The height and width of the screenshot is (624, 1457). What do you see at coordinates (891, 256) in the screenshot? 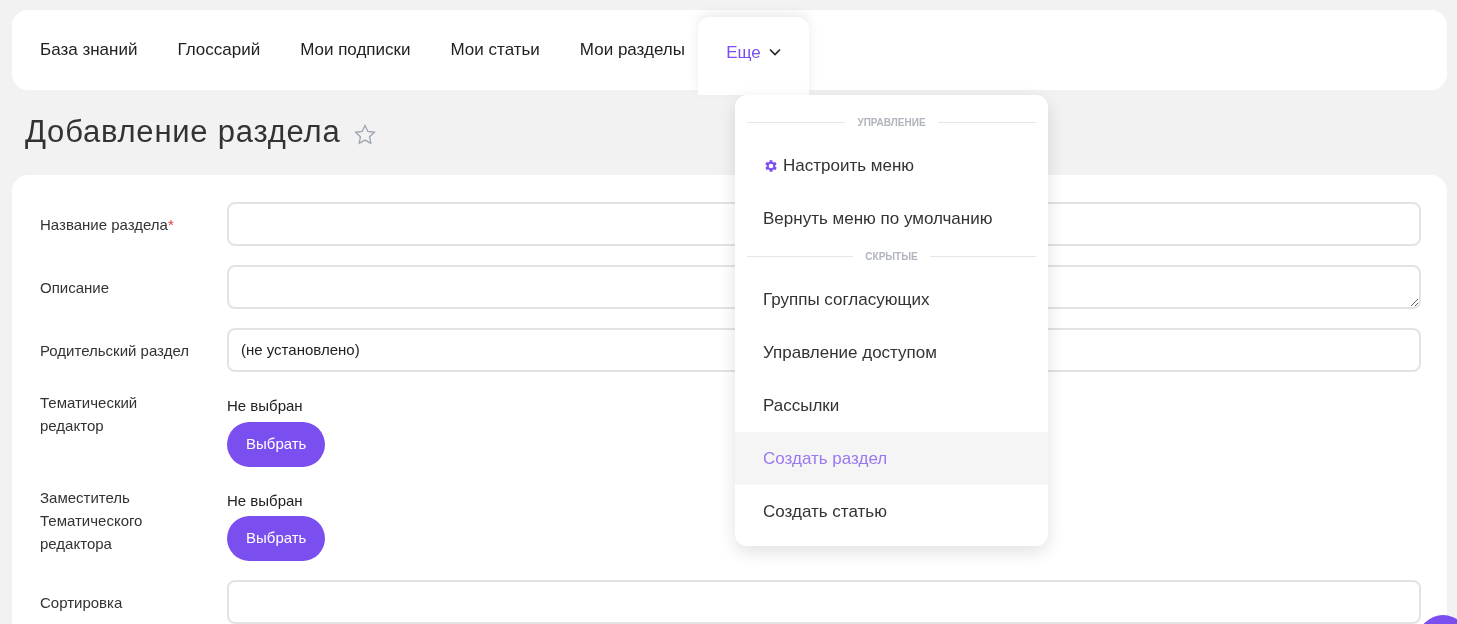
I see `menu-section-heading: СКРЫТЫЕ` at bounding box center [891, 256].